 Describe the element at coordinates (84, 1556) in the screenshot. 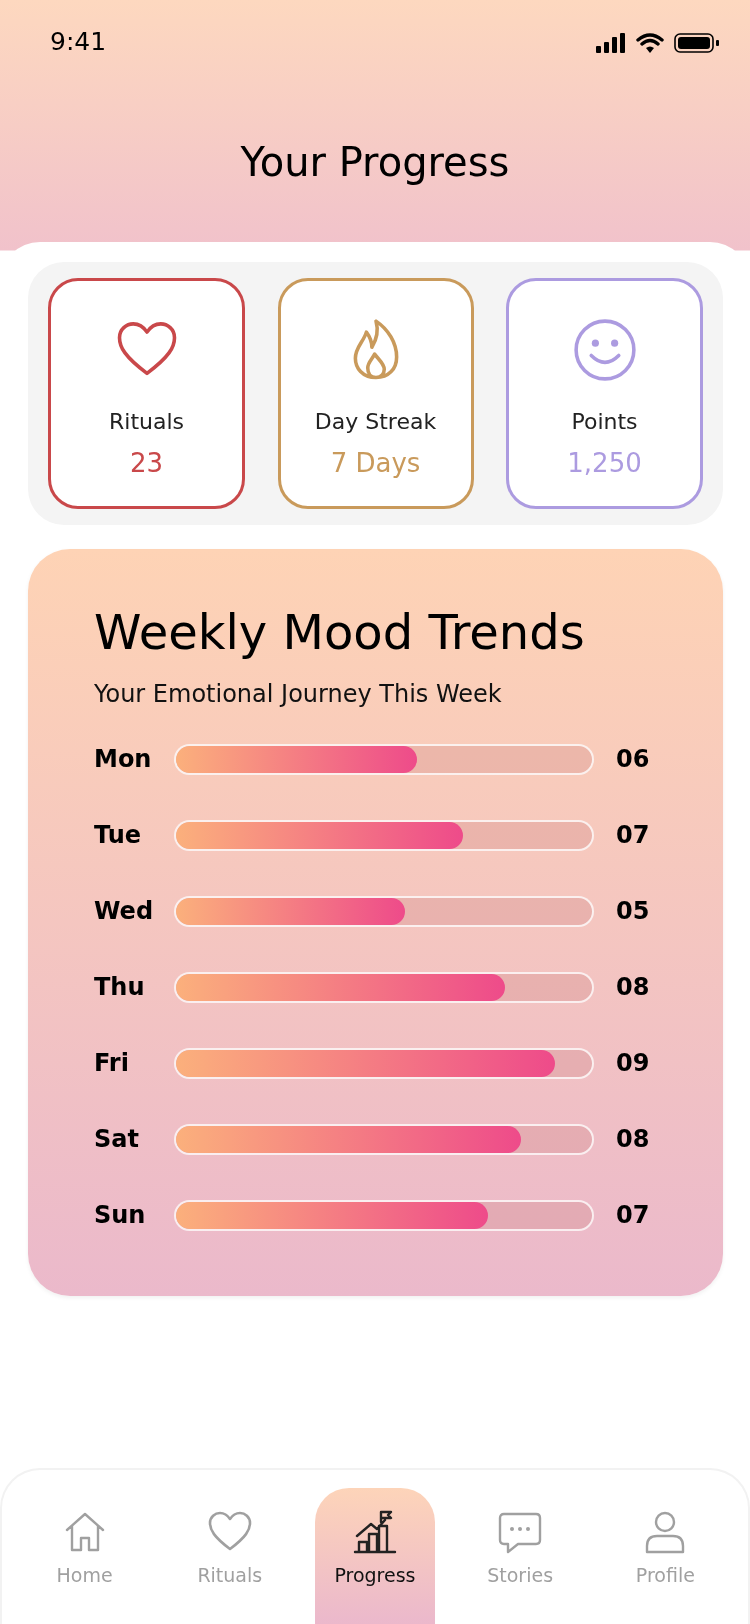

I see `nav-tab: Home` at that location.